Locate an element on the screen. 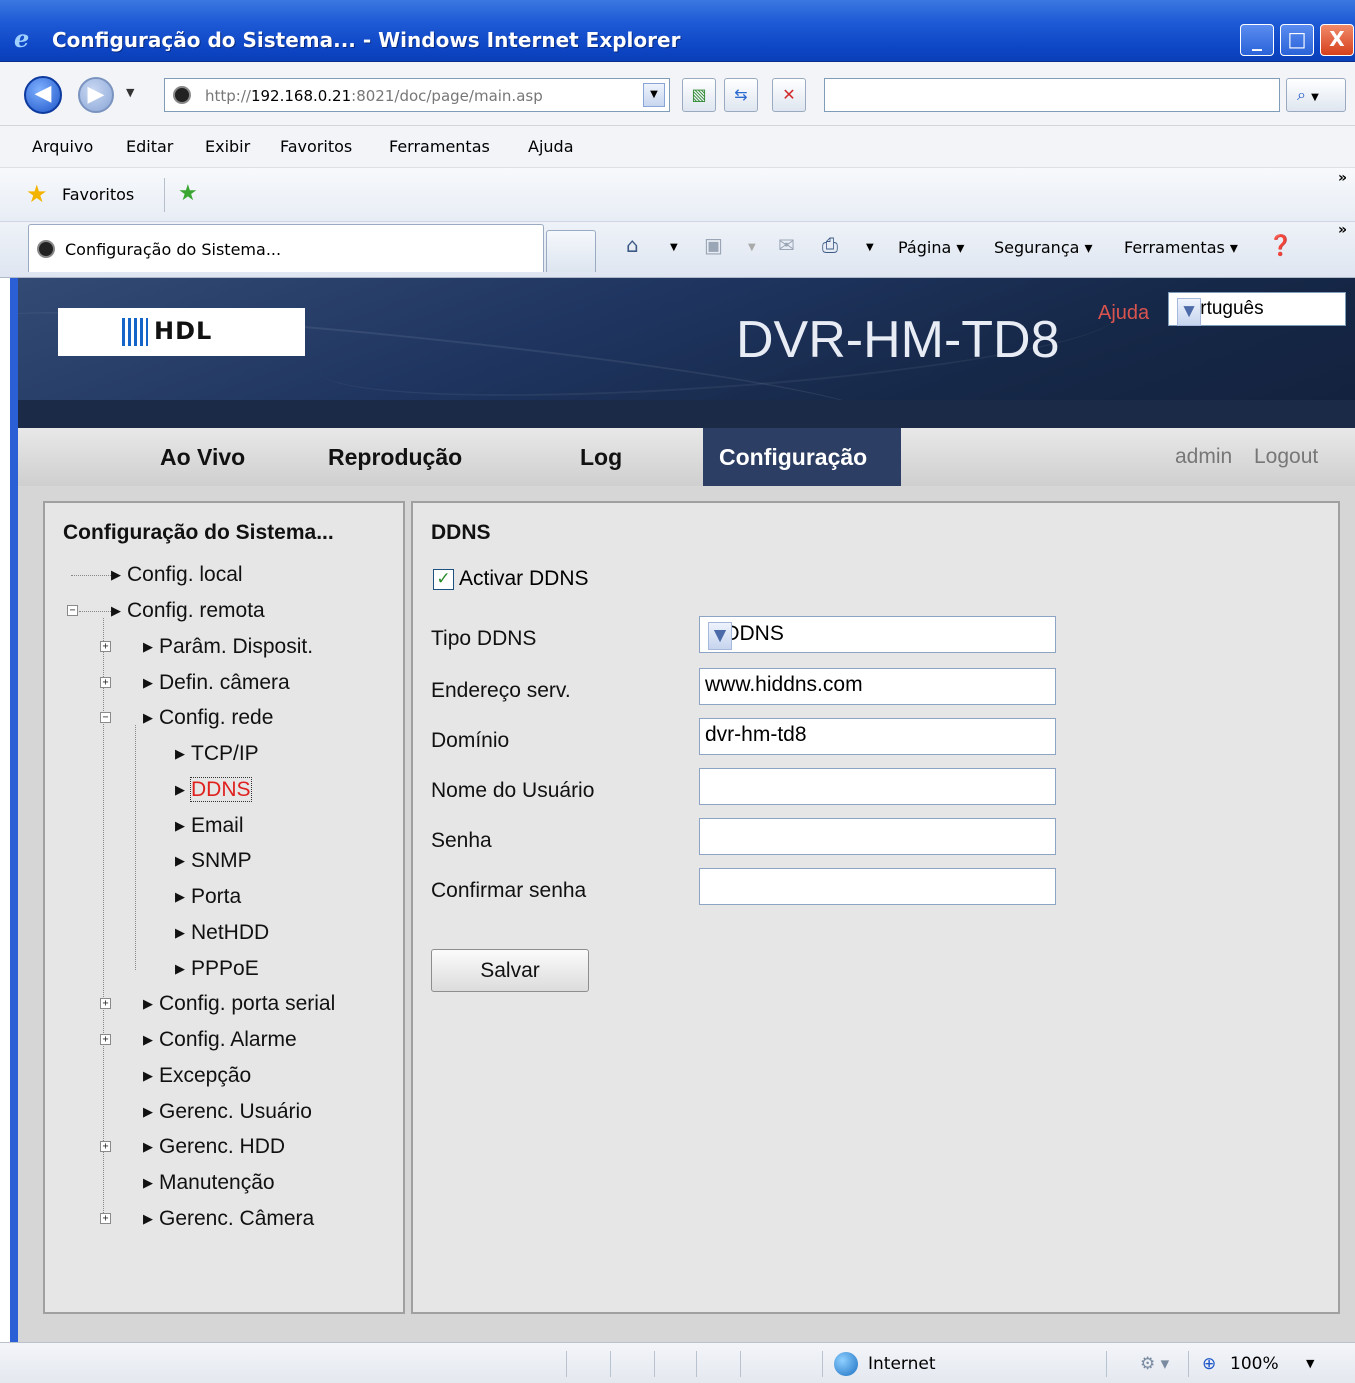 Image resolution: width=1355 pixels, height=1383 pixels. menu-arquivo: Arquivo is located at coordinates (62, 146).